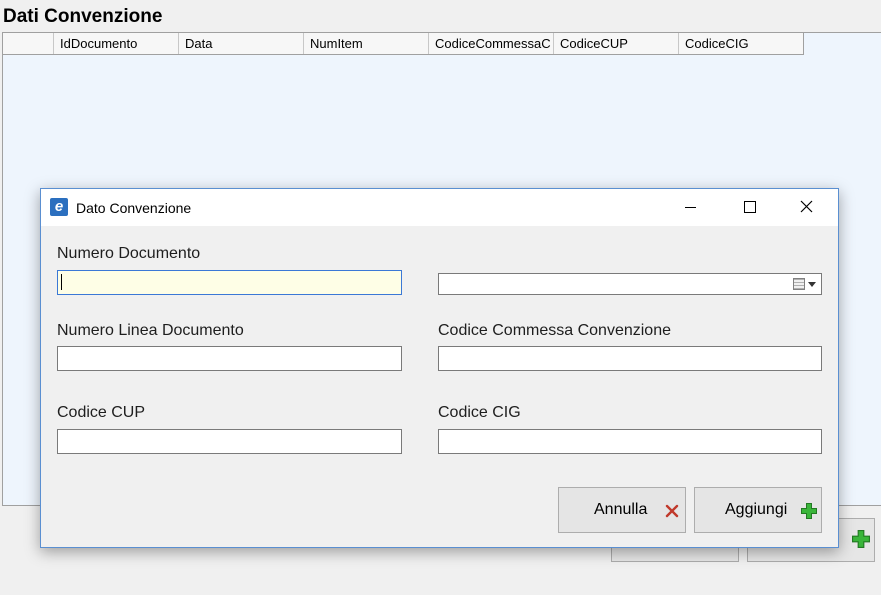 The width and height of the screenshot is (881, 595). Describe the element at coordinates (812, 284) in the screenshot. I see `chevron-down-icon` at that location.